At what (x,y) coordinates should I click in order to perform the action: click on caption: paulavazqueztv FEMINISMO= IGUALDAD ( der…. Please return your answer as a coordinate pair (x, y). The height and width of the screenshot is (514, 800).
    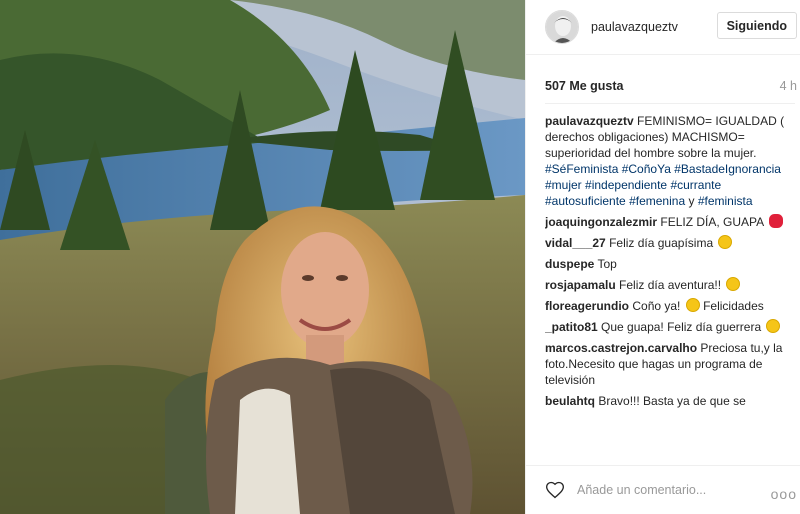
    Looking at the image, I should click on (670, 161).